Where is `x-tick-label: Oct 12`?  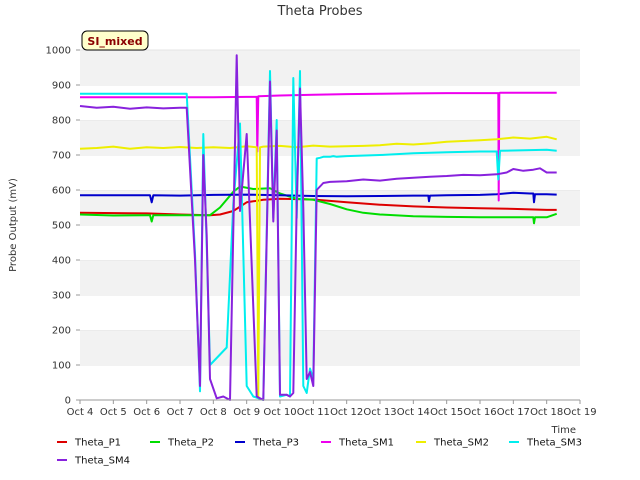
x-tick-label: Oct 12 is located at coordinates (346, 412).